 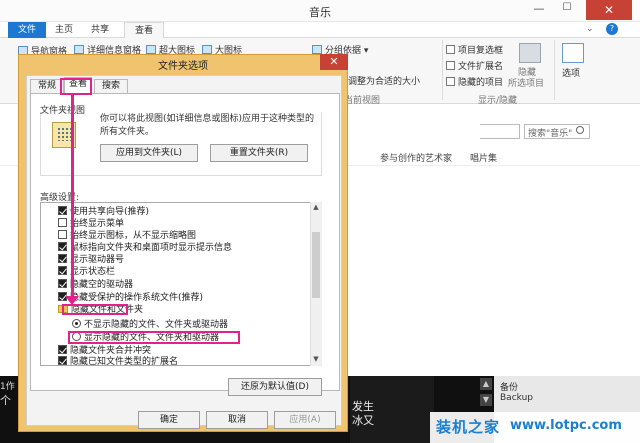 I want to click on highlight-show-hidden, so click(x=154, y=337).